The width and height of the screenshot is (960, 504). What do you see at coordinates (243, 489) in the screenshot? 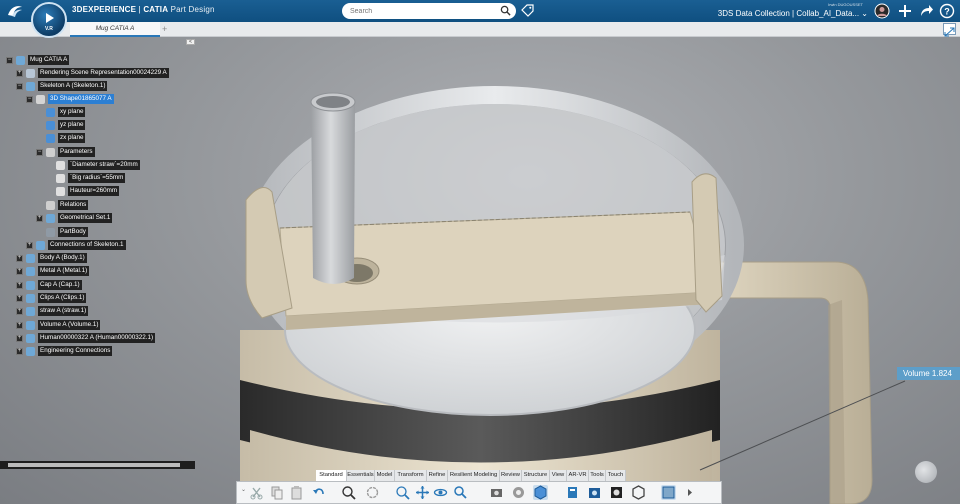
I see `toolbar-grip-icon: ⌄` at bounding box center [243, 489].